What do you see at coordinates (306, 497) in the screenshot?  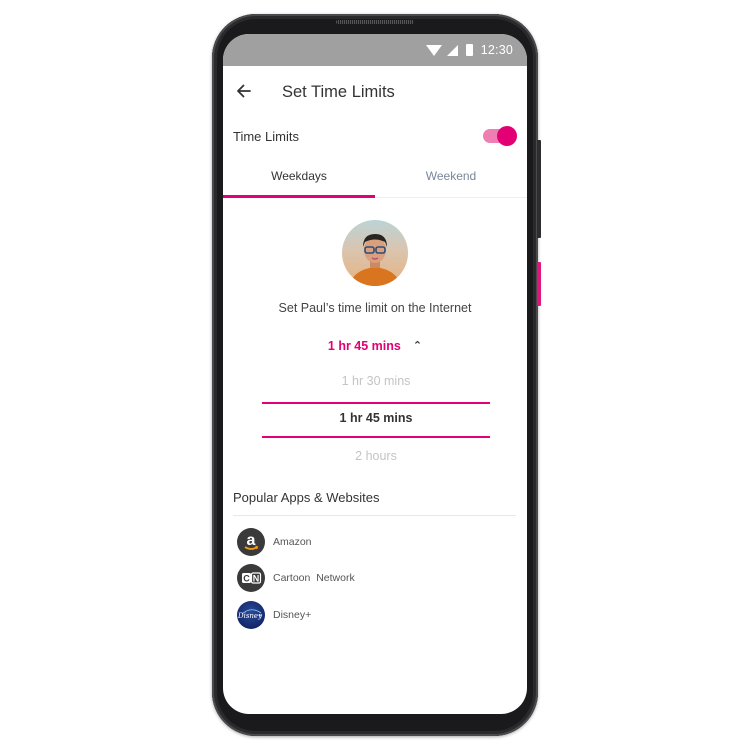 I see `popular-apps-heading: Popular Apps & Websites` at bounding box center [306, 497].